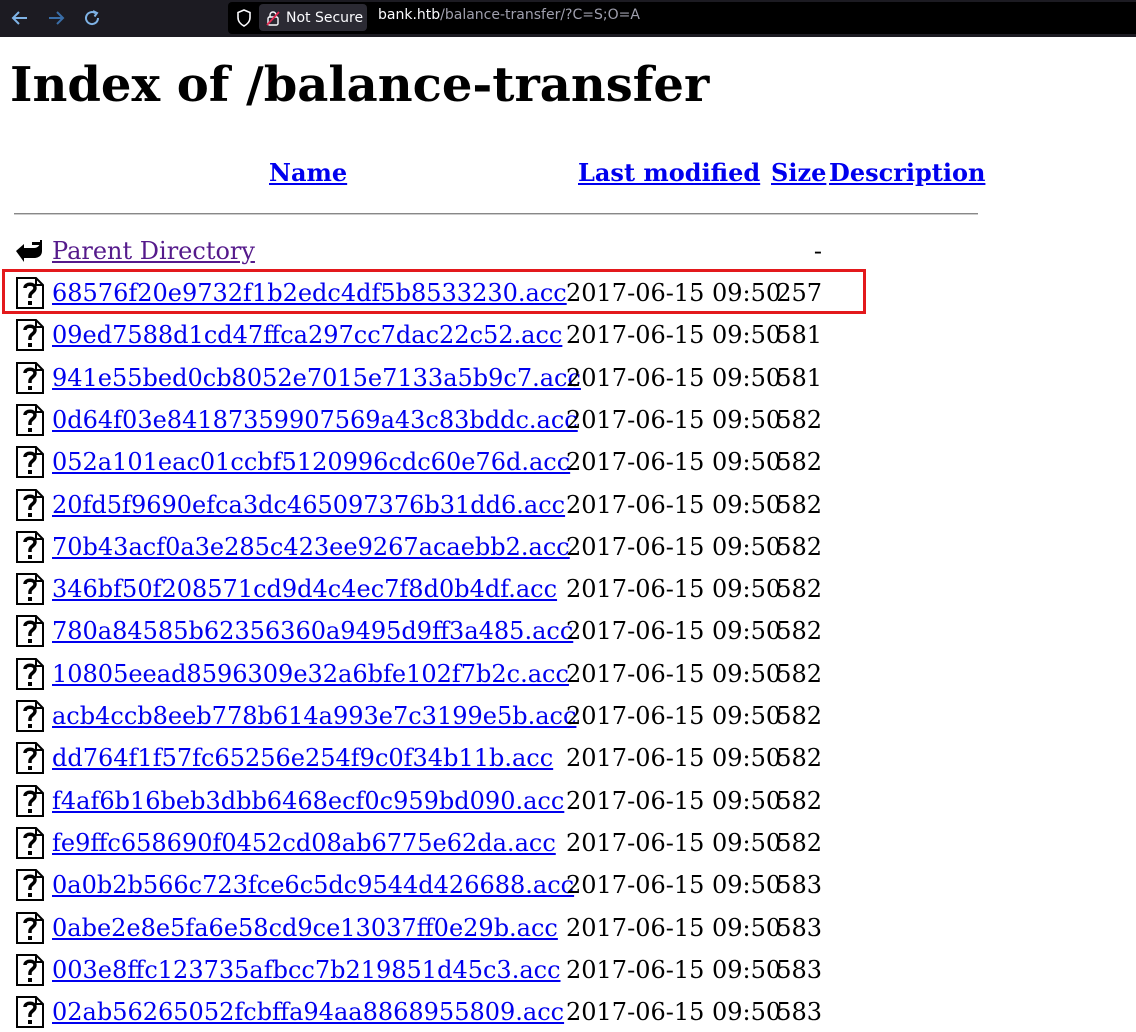  Describe the element at coordinates (669, 173) in the screenshot. I see `sort-by-last-modified-link: Last modified` at that location.